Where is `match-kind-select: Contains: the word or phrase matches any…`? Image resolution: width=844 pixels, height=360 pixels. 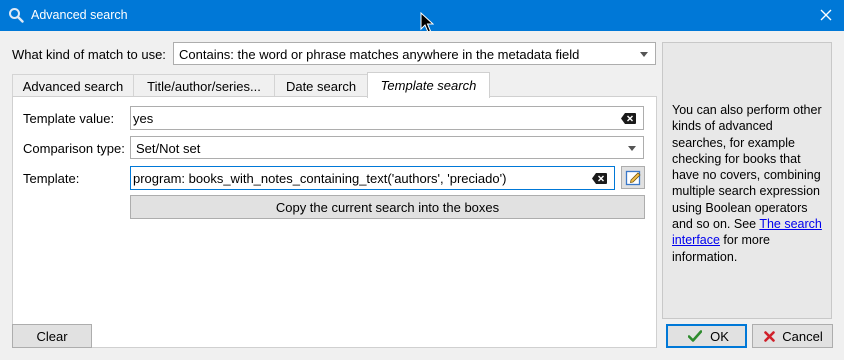
match-kind-select: Contains: the word or phrase matches any… is located at coordinates (414, 53).